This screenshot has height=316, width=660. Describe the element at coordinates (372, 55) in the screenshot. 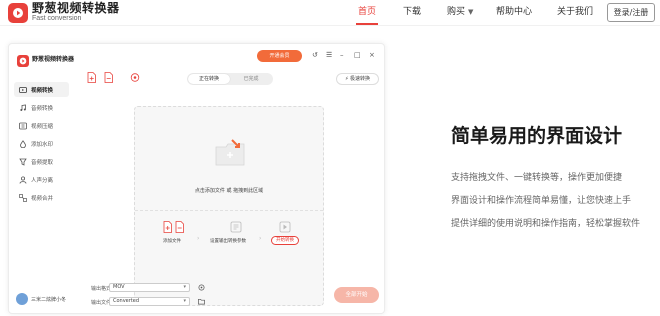

I see `close-icon: ×` at that location.